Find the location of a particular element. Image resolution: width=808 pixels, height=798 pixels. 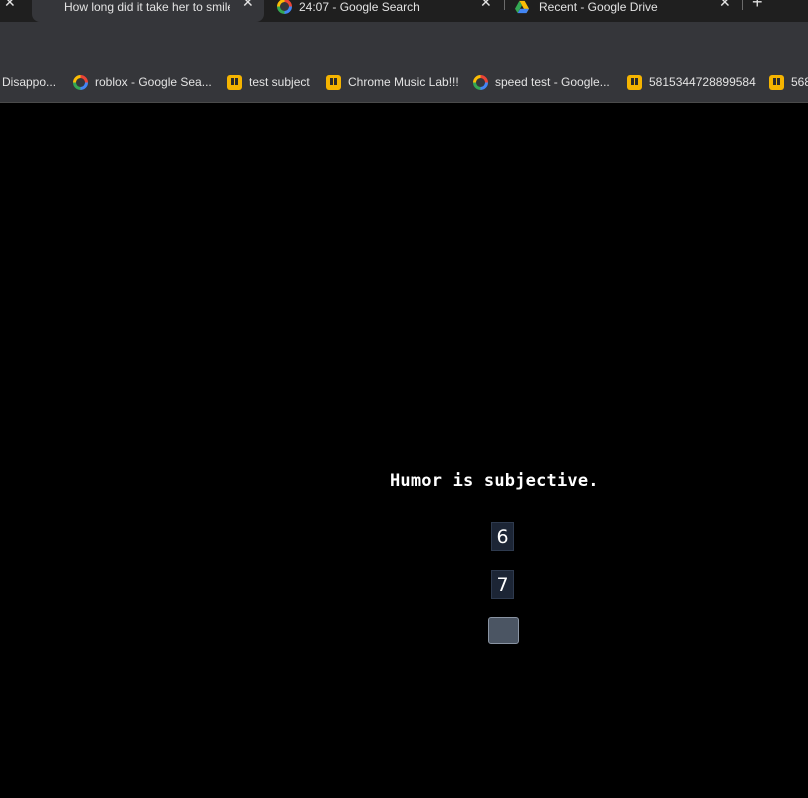

browser-toolbar is located at coordinates (404, 42).